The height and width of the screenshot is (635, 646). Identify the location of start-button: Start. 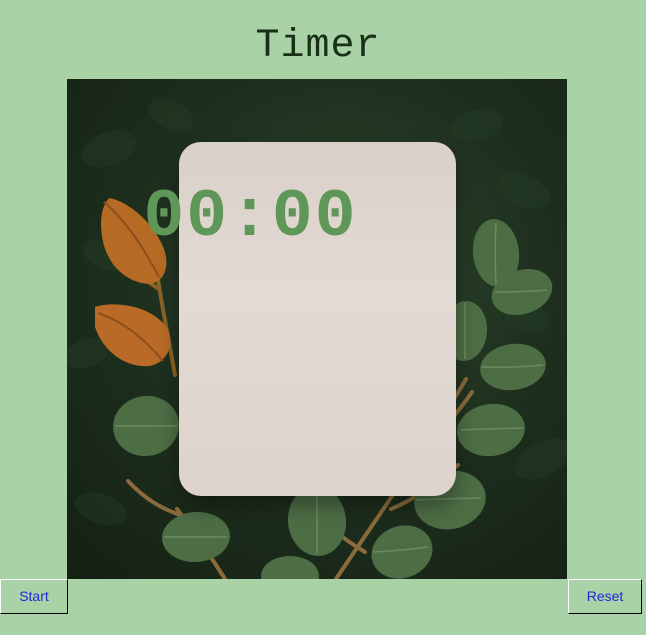
(34, 596).